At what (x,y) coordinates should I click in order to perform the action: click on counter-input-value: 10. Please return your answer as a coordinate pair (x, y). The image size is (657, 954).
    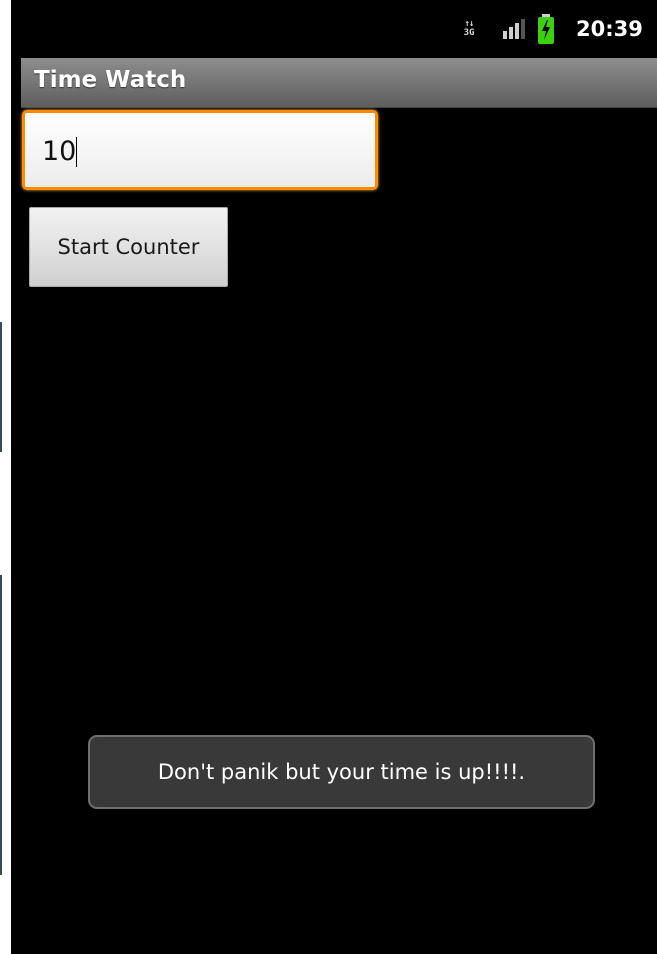
    Looking at the image, I should click on (59, 151).